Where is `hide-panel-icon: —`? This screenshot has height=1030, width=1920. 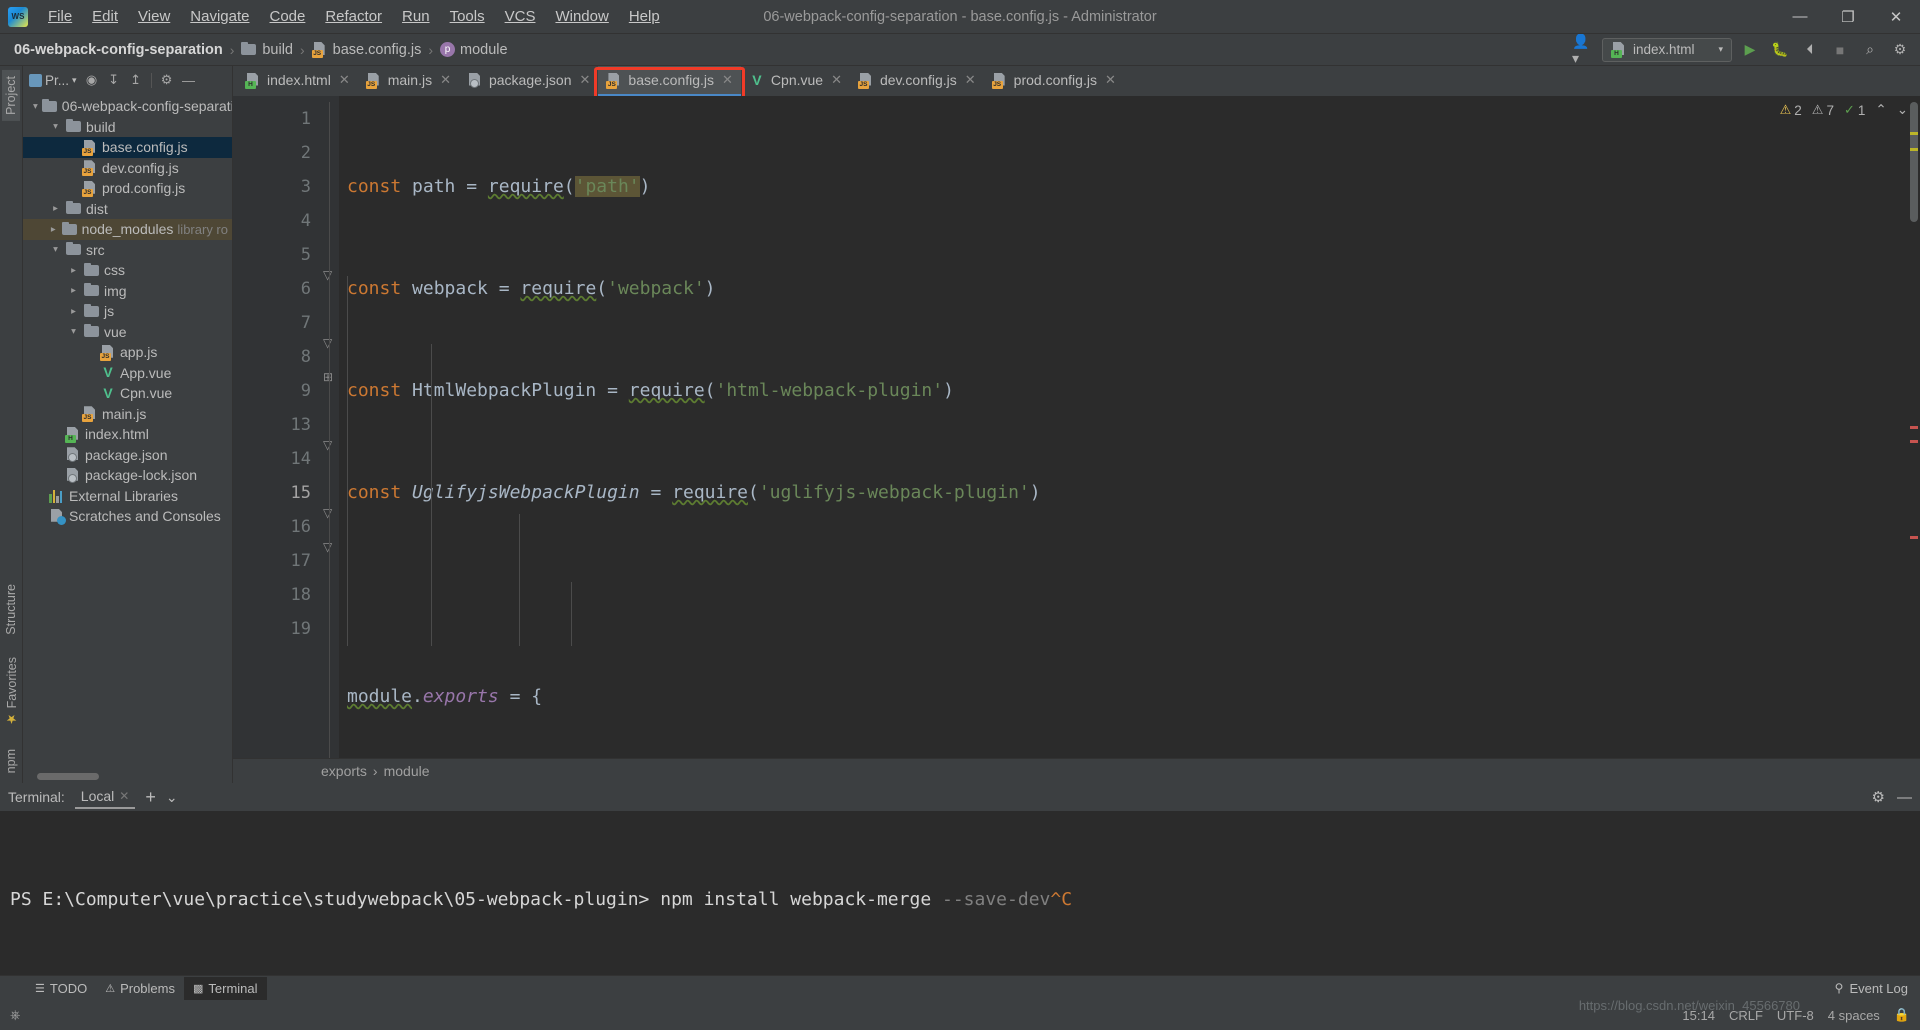 hide-panel-icon: — is located at coordinates (189, 80).